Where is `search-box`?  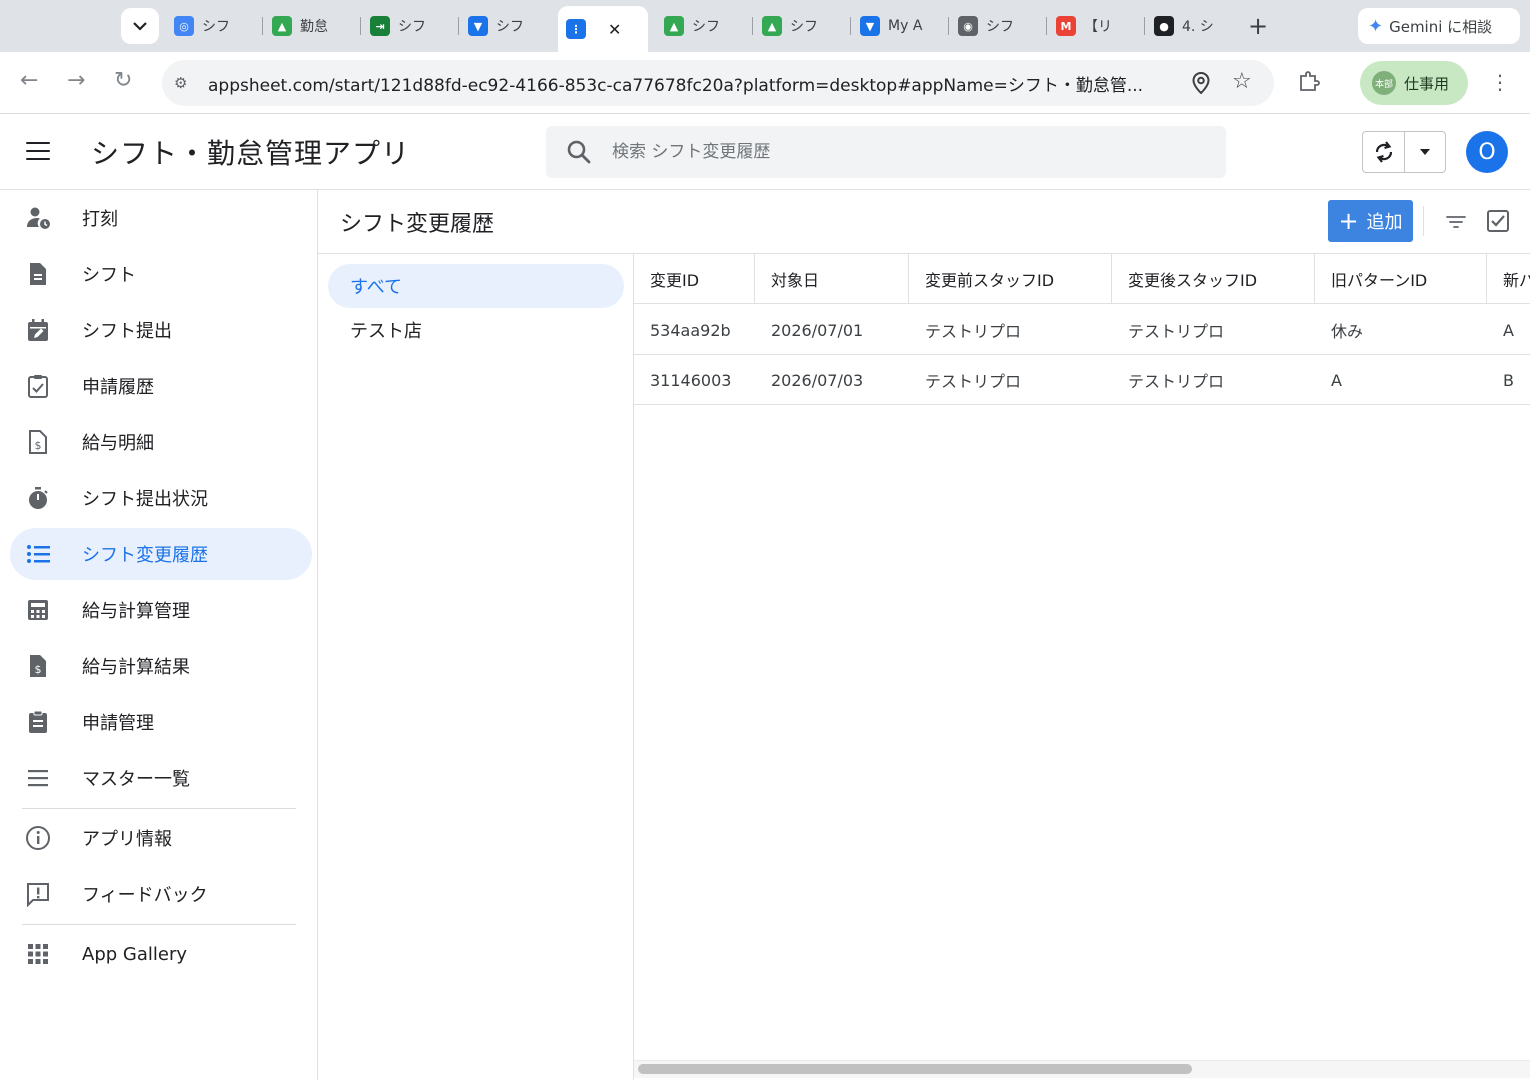 search-box is located at coordinates (886, 152).